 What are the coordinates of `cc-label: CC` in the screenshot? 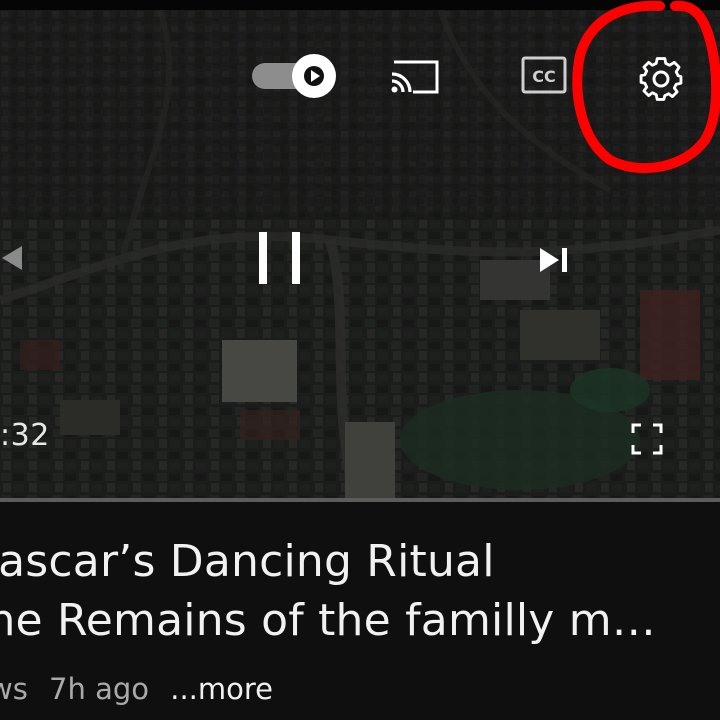 It's located at (543, 76).